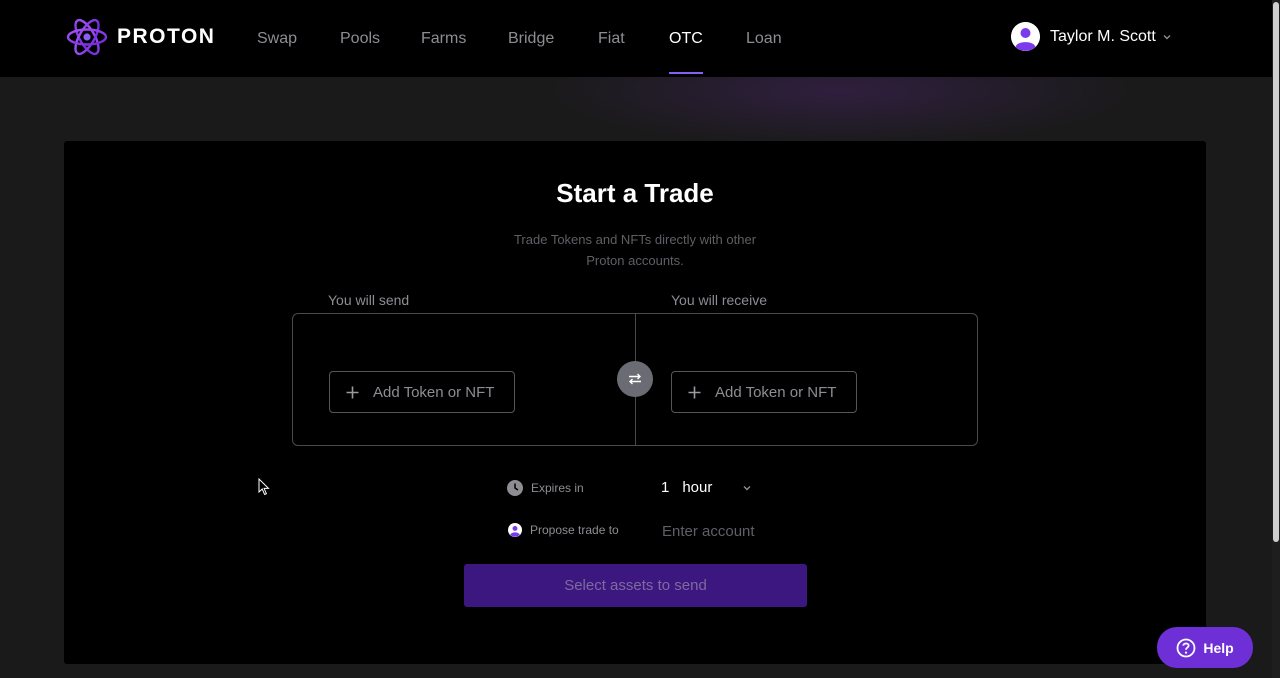 The width and height of the screenshot is (1280, 678). Describe the element at coordinates (1276, 272) in the screenshot. I see `page-scrollbar-thumb` at that location.